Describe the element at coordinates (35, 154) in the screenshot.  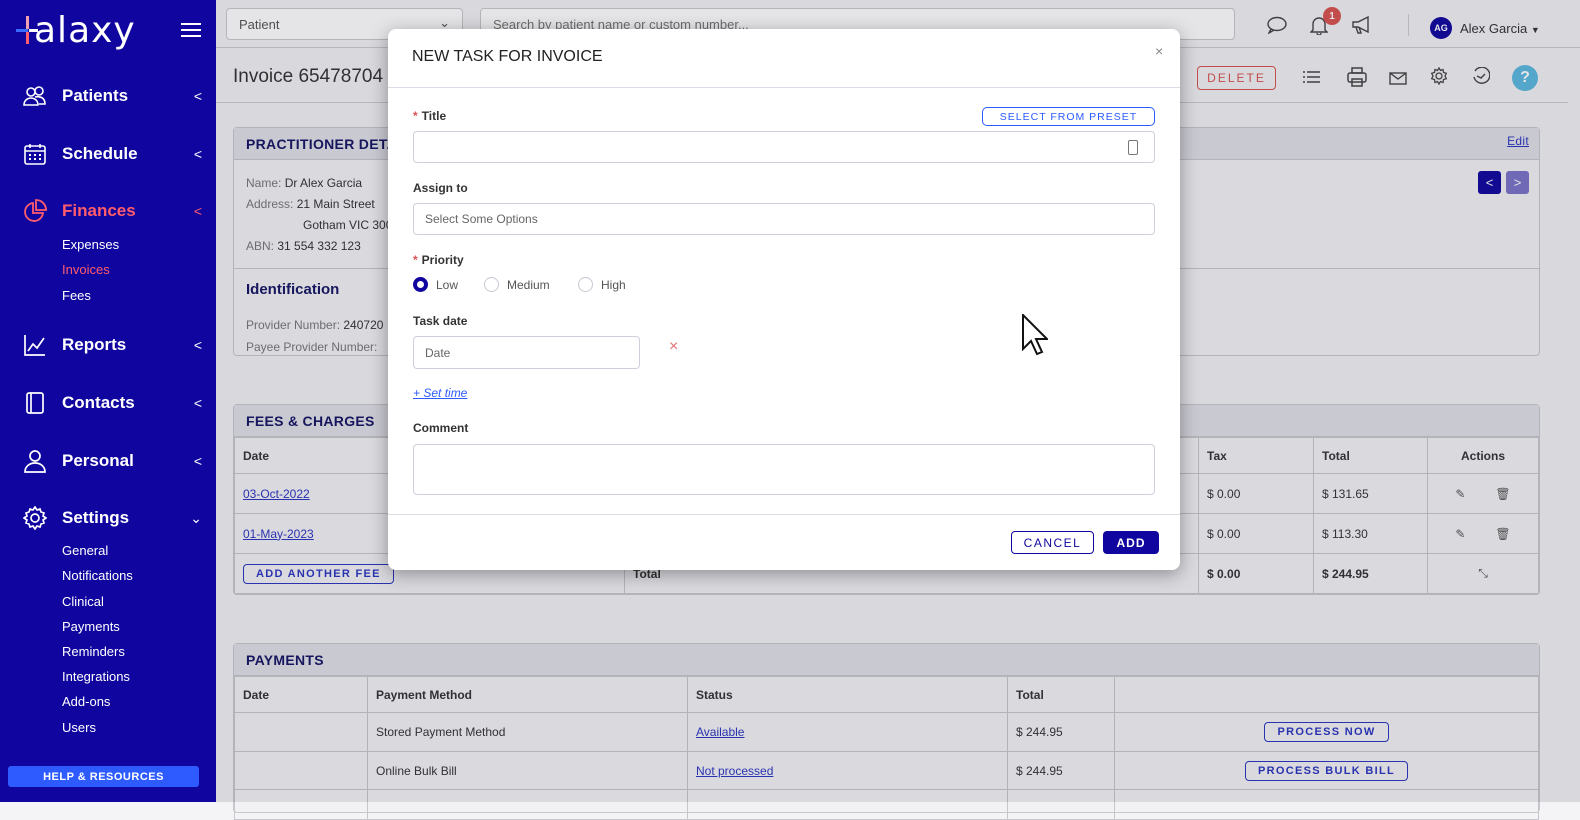
I see `calendar-icon` at that location.